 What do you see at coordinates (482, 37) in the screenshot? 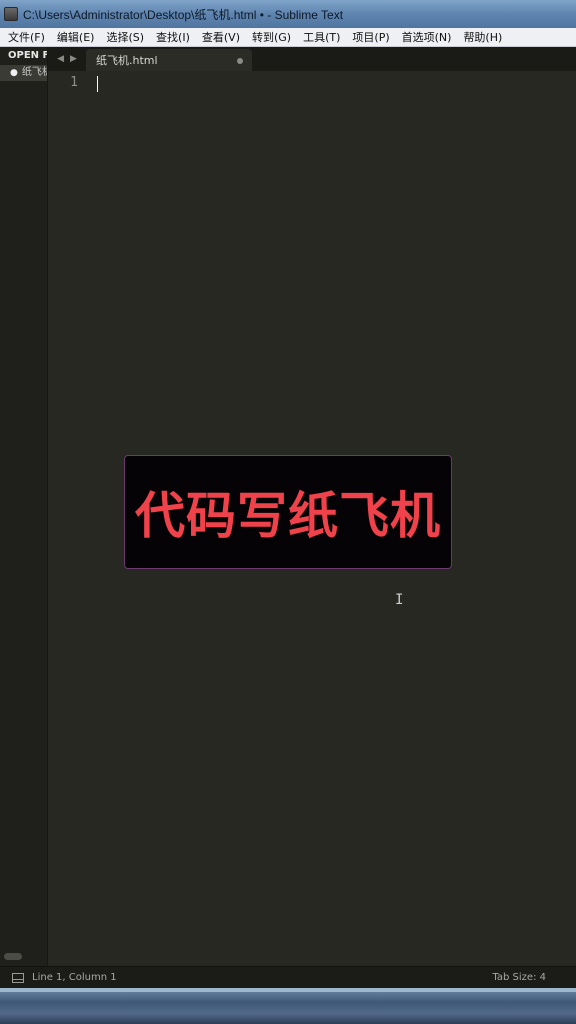
I see `menu-help: 帮助(H)` at bounding box center [482, 37].